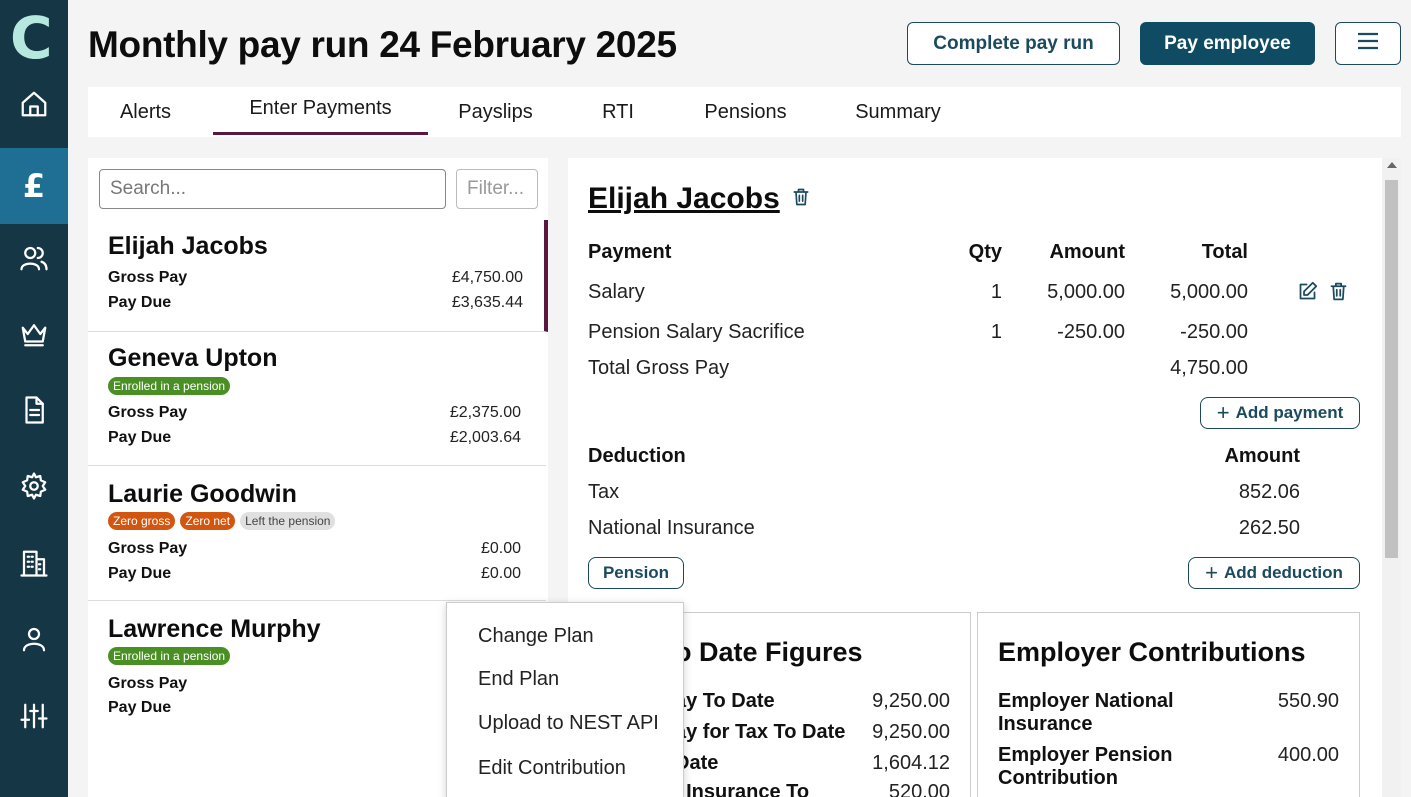 This screenshot has width=1411, height=797. I want to click on pay-due-value: £0.00, so click(500, 573).